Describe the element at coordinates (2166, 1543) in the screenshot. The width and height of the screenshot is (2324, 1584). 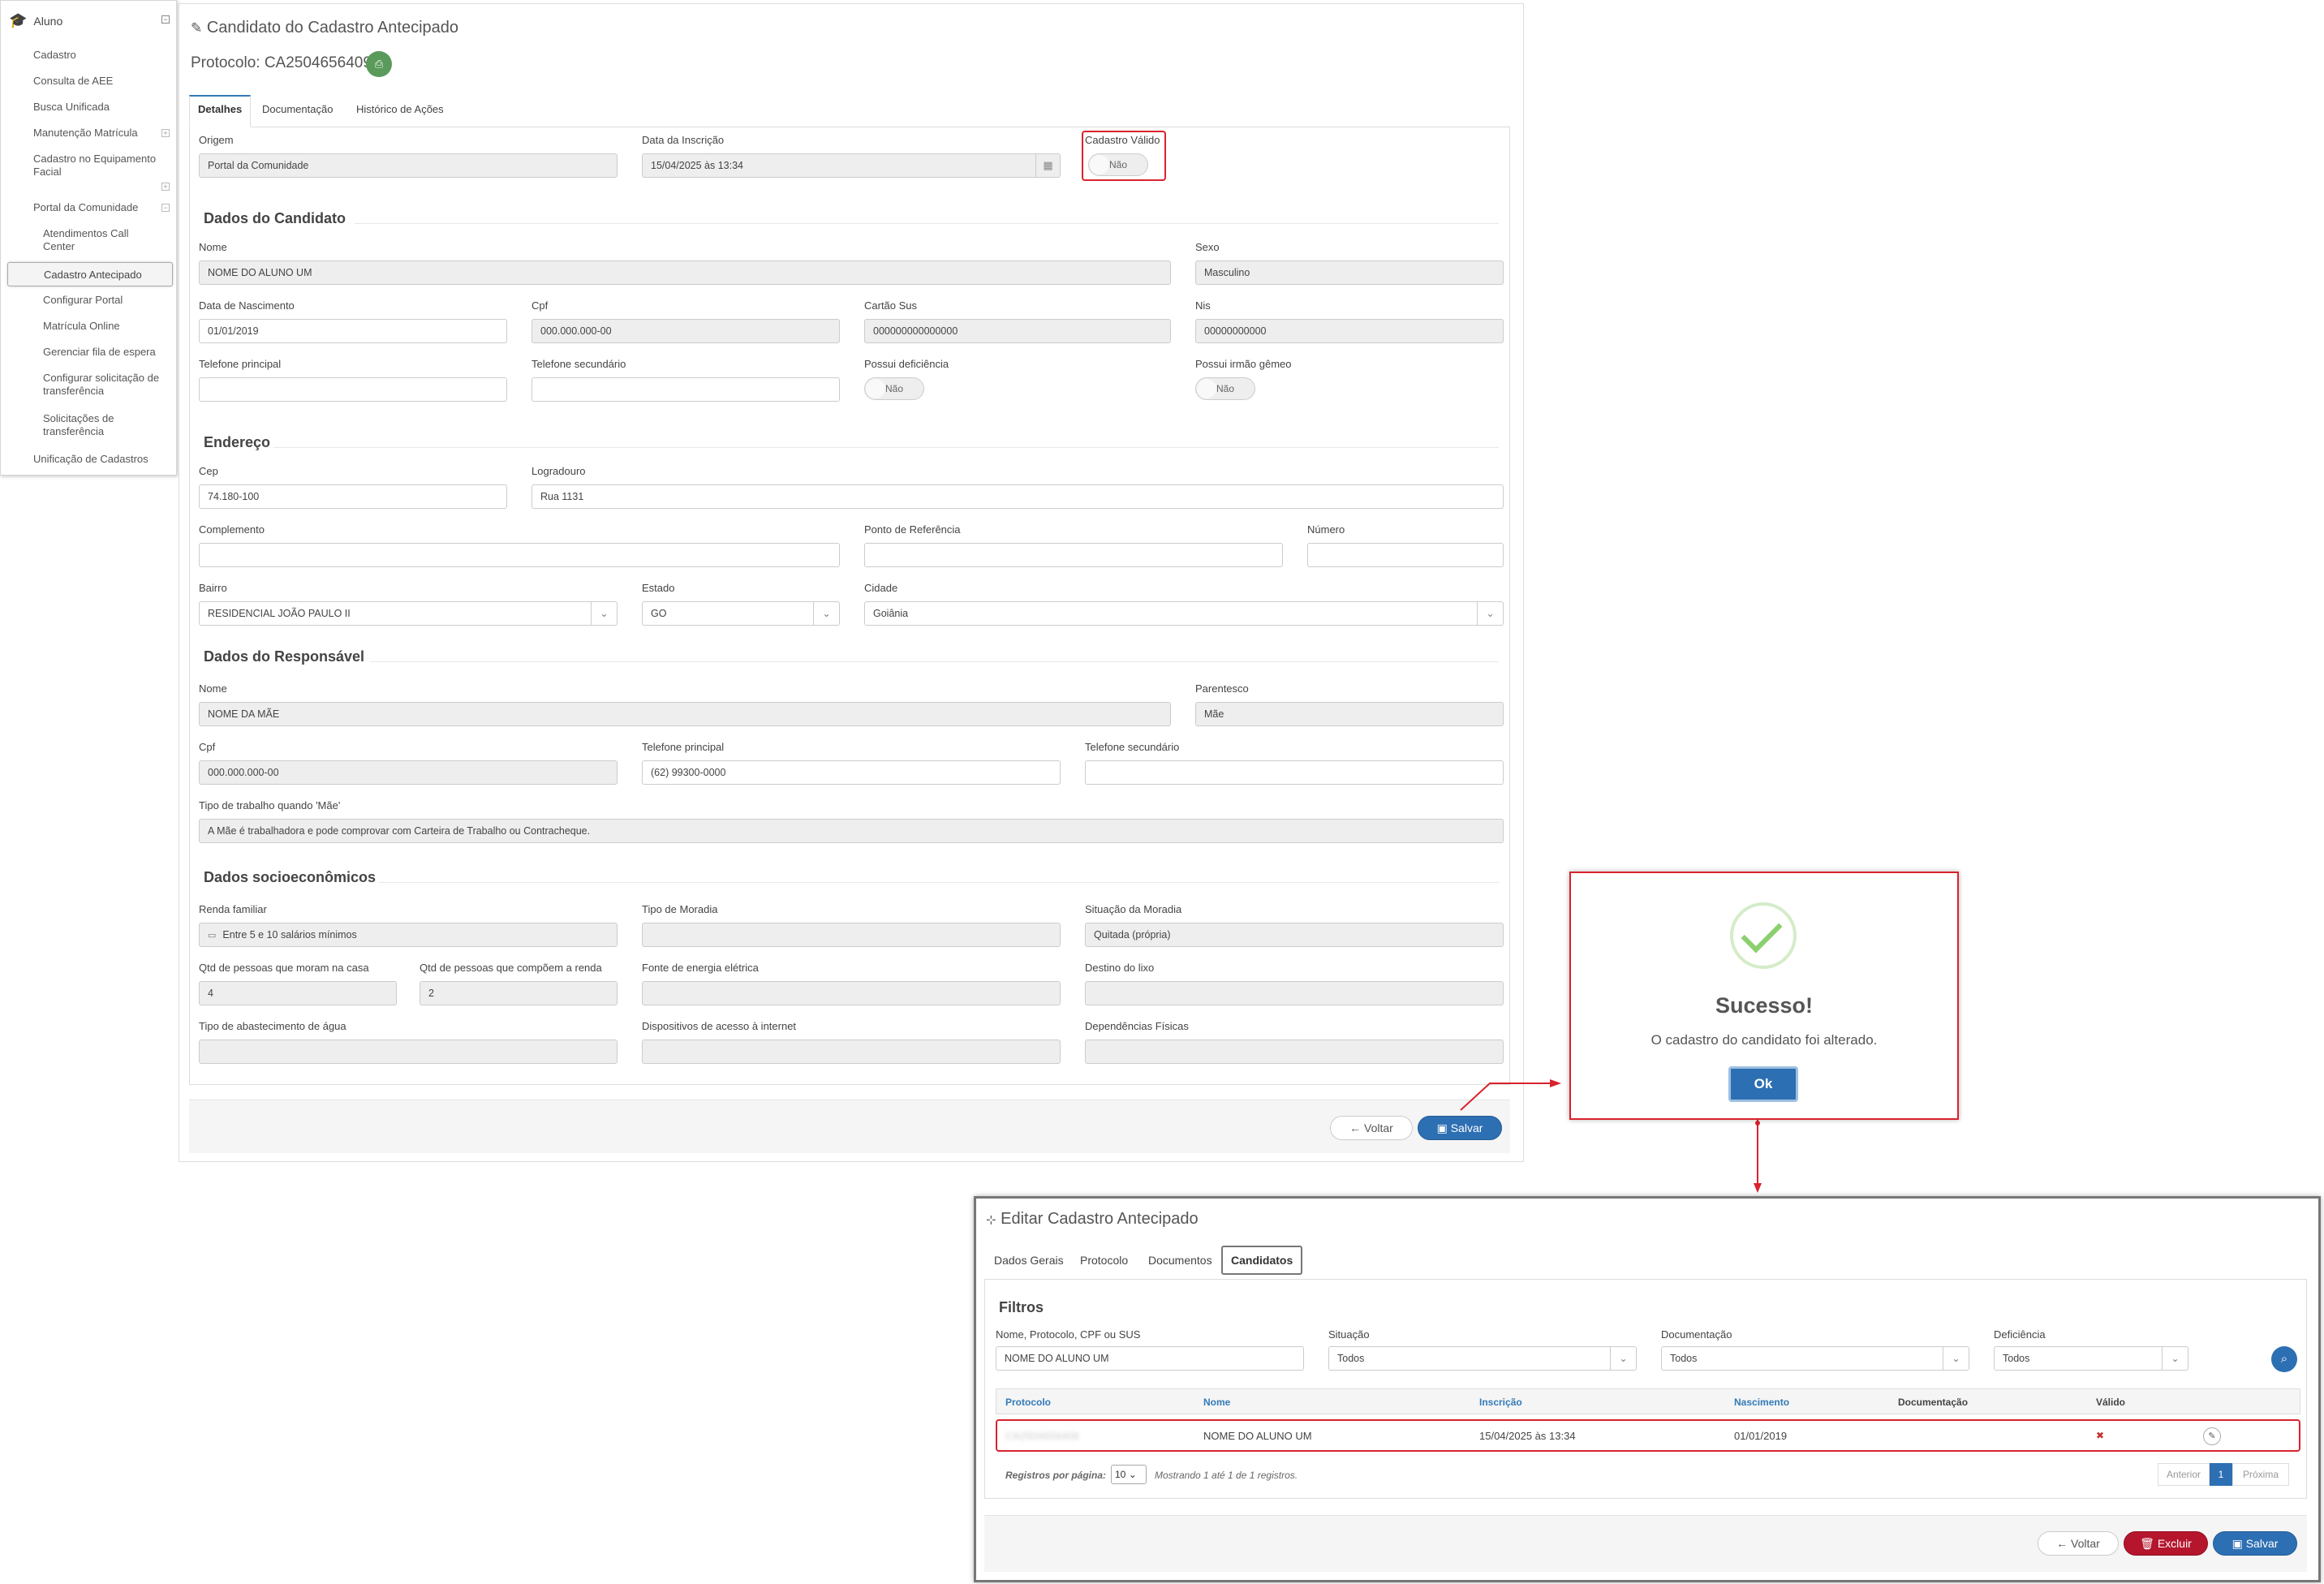
I see `excluir-button: 🗑 Excluir` at that location.